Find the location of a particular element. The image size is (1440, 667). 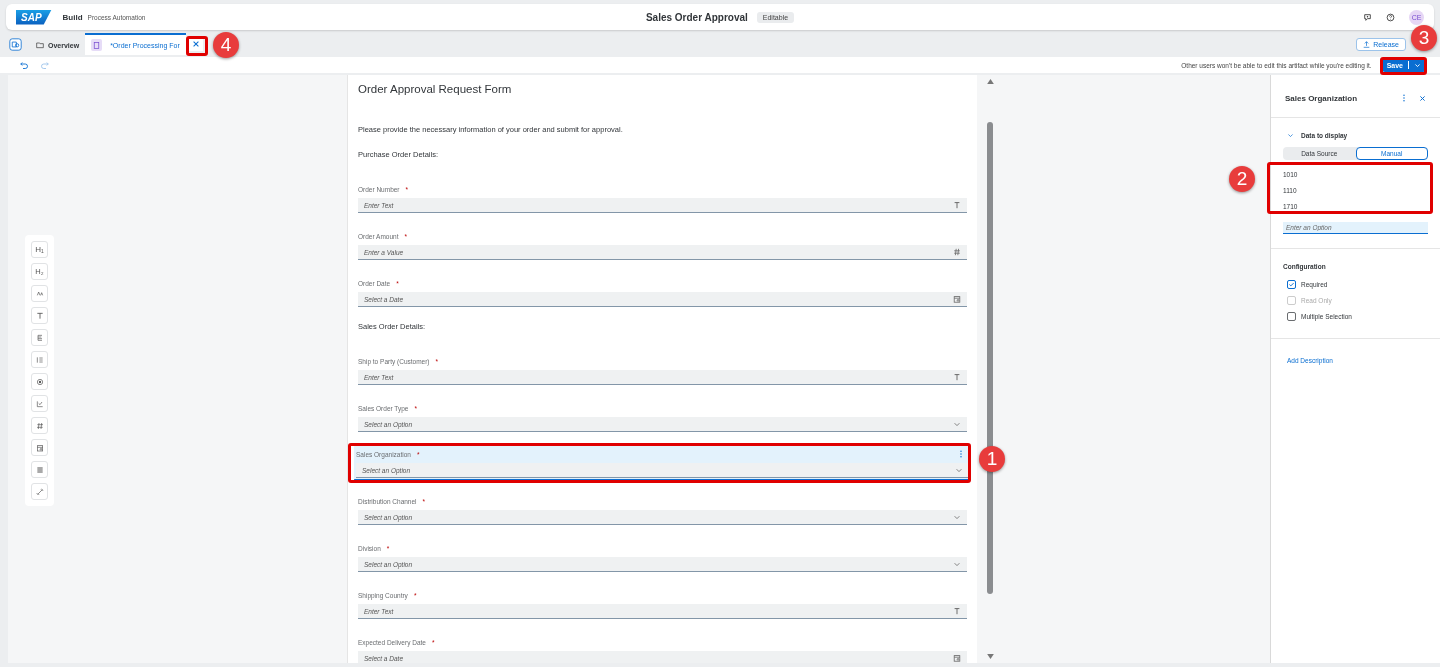

project-title: Sales Order Approval is located at coordinates (696, 17).